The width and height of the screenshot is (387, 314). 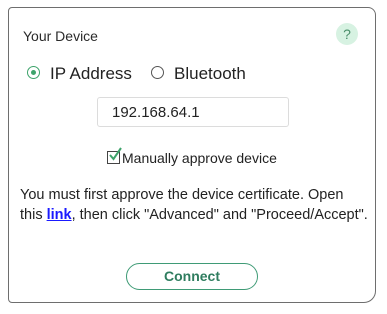 I want to click on panel-title: Your Device, so click(x=60, y=36).